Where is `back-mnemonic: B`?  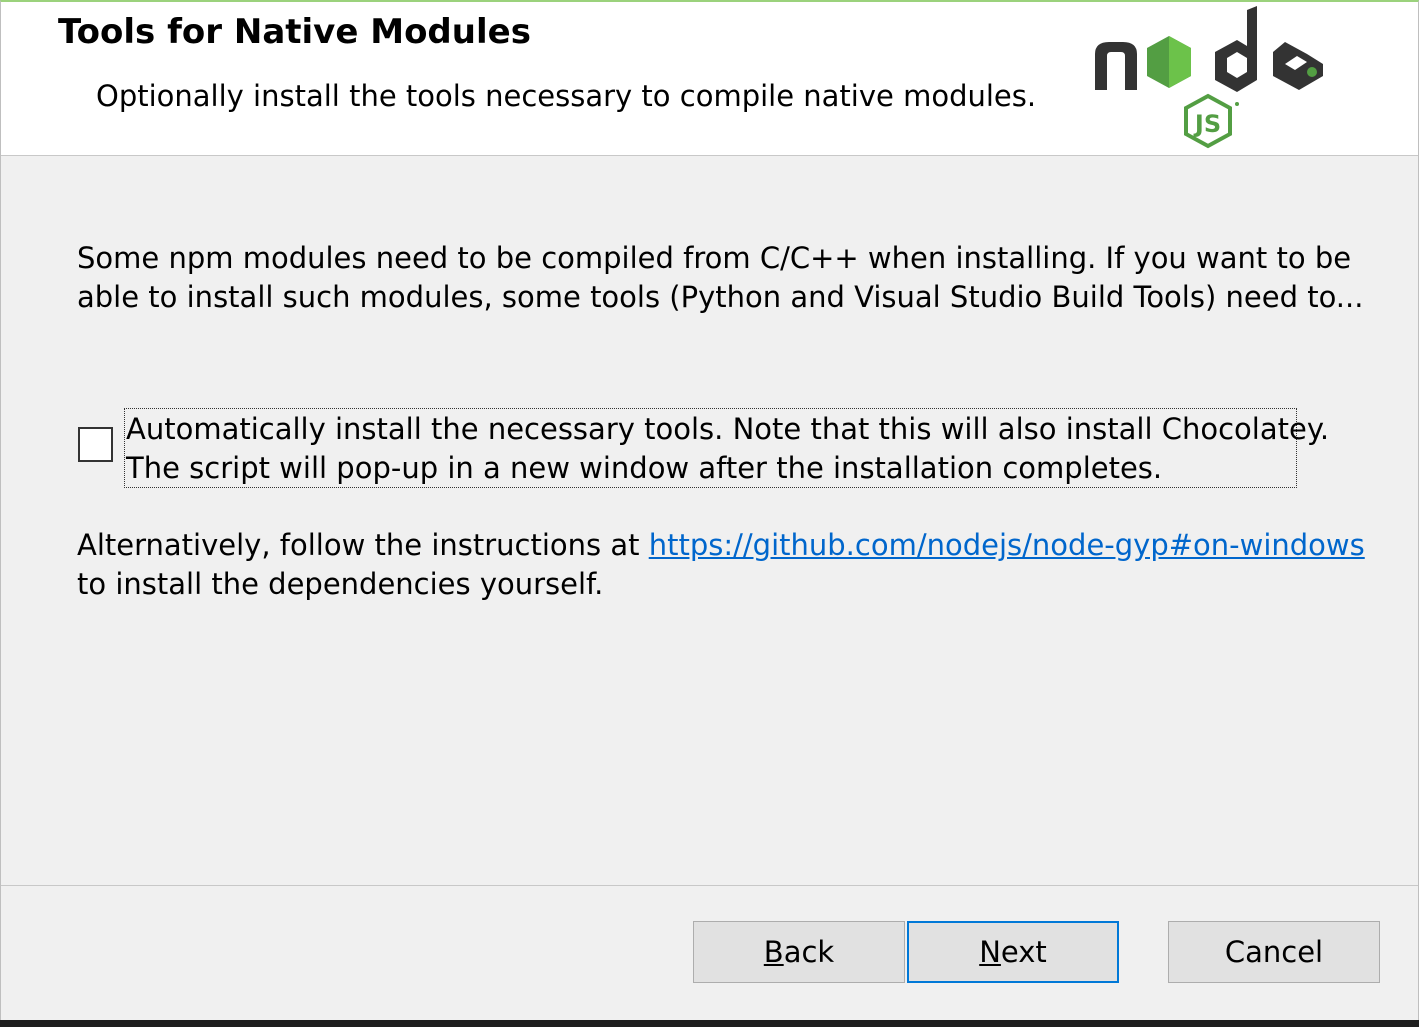
back-mnemonic: B is located at coordinates (773, 952).